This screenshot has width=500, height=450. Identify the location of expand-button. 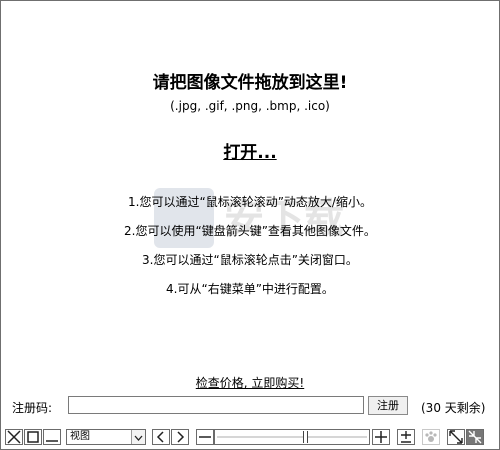
(456, 437).